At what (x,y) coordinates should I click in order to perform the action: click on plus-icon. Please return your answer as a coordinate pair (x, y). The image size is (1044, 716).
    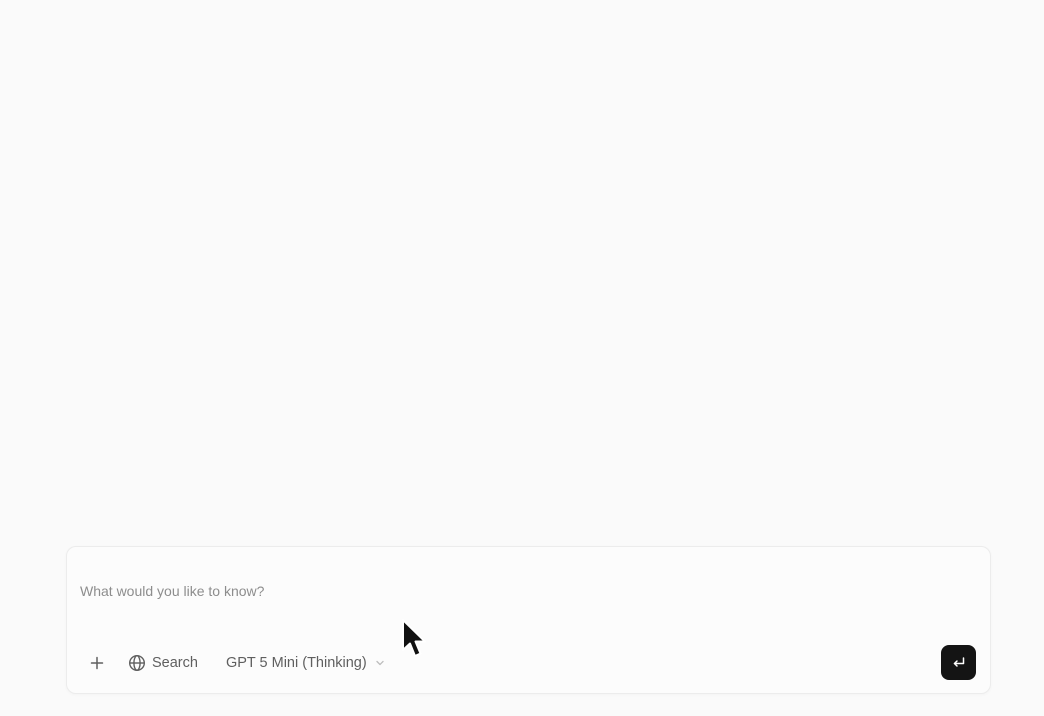
    Looking at the image, I should click on (97, 663).